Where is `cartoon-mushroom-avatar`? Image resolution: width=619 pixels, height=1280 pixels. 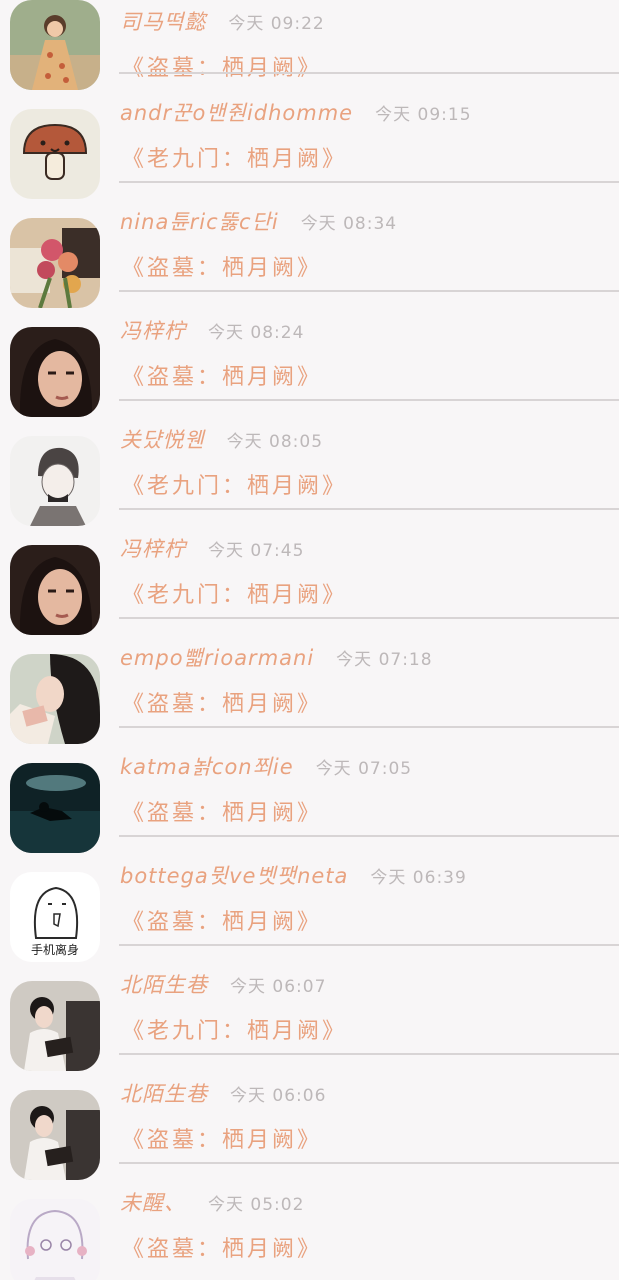
cartoon-mushroom-avatar is located at coordinates (55, 154).